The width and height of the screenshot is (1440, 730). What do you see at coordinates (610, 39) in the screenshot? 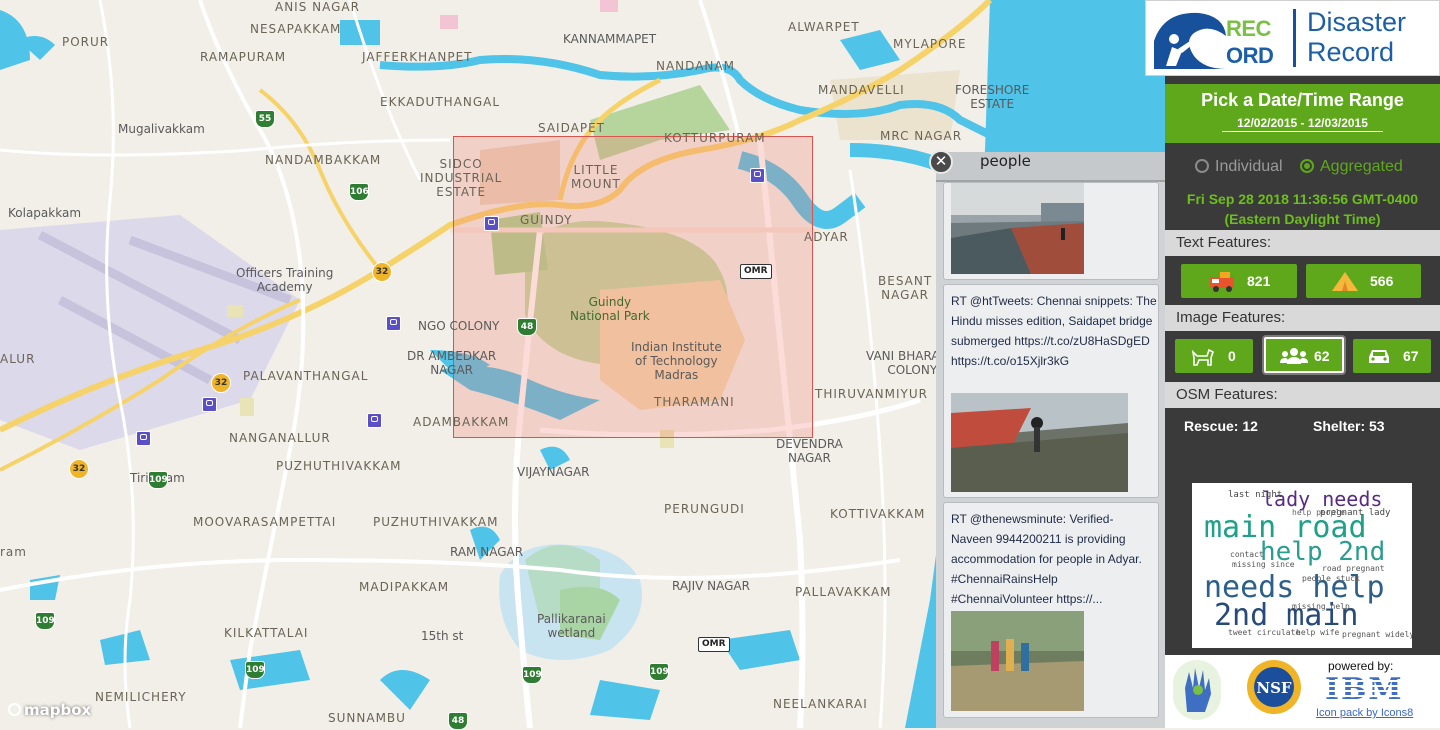
I see `map-place-label: KANNAMMAPET` at bounding box center [610, 39].